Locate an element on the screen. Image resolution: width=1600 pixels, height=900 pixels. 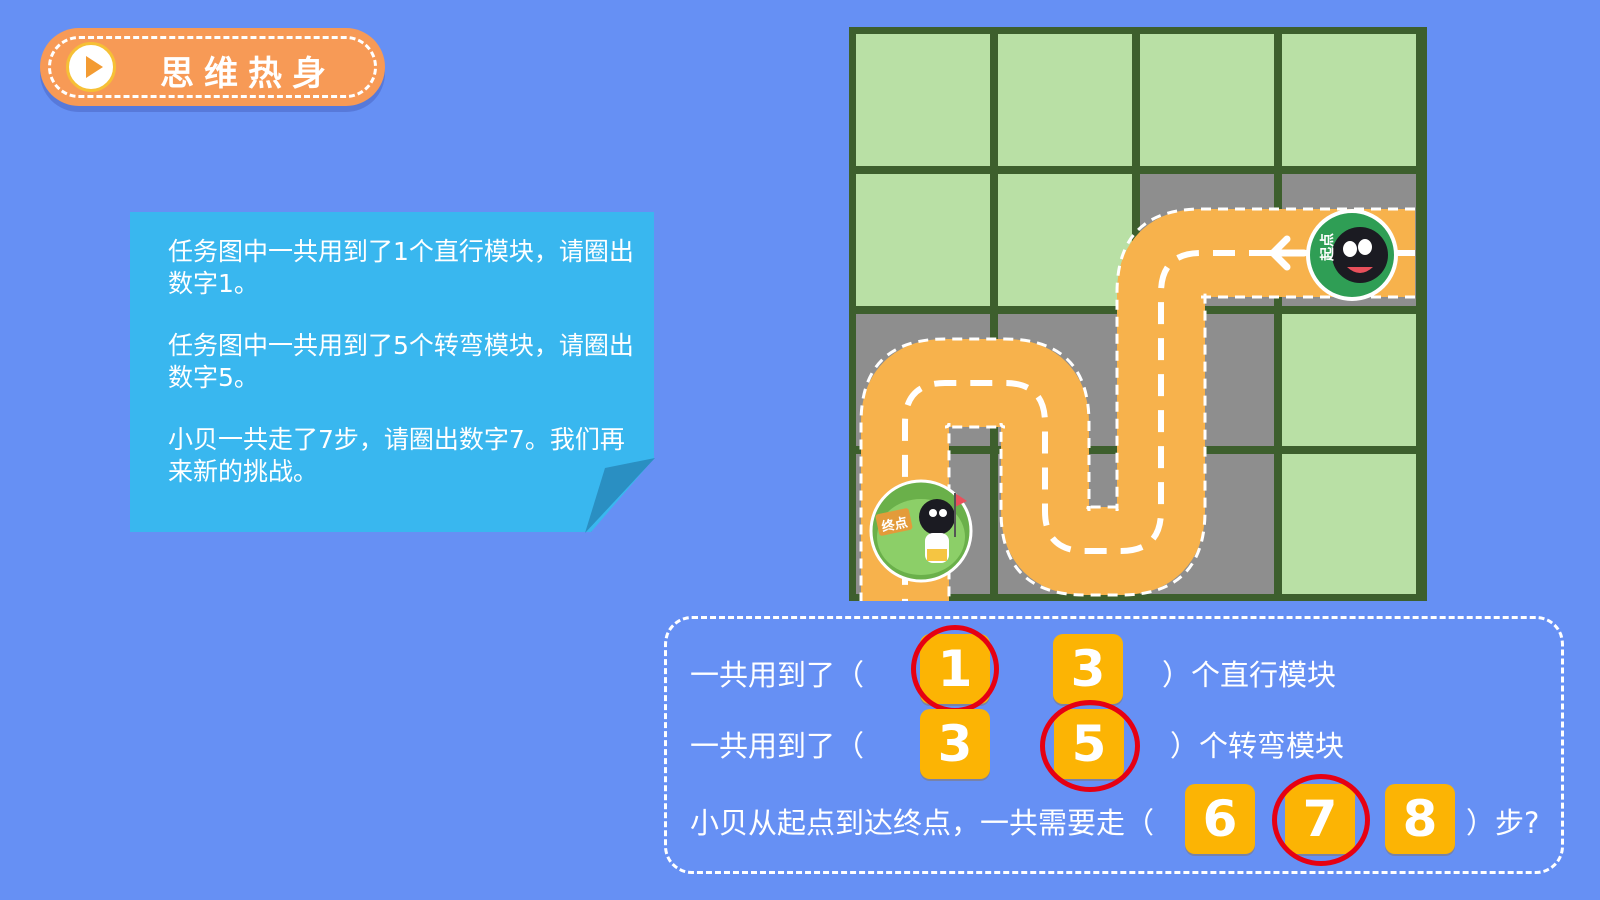
answer-circle-q3 is located at coordinates (1321, 820).